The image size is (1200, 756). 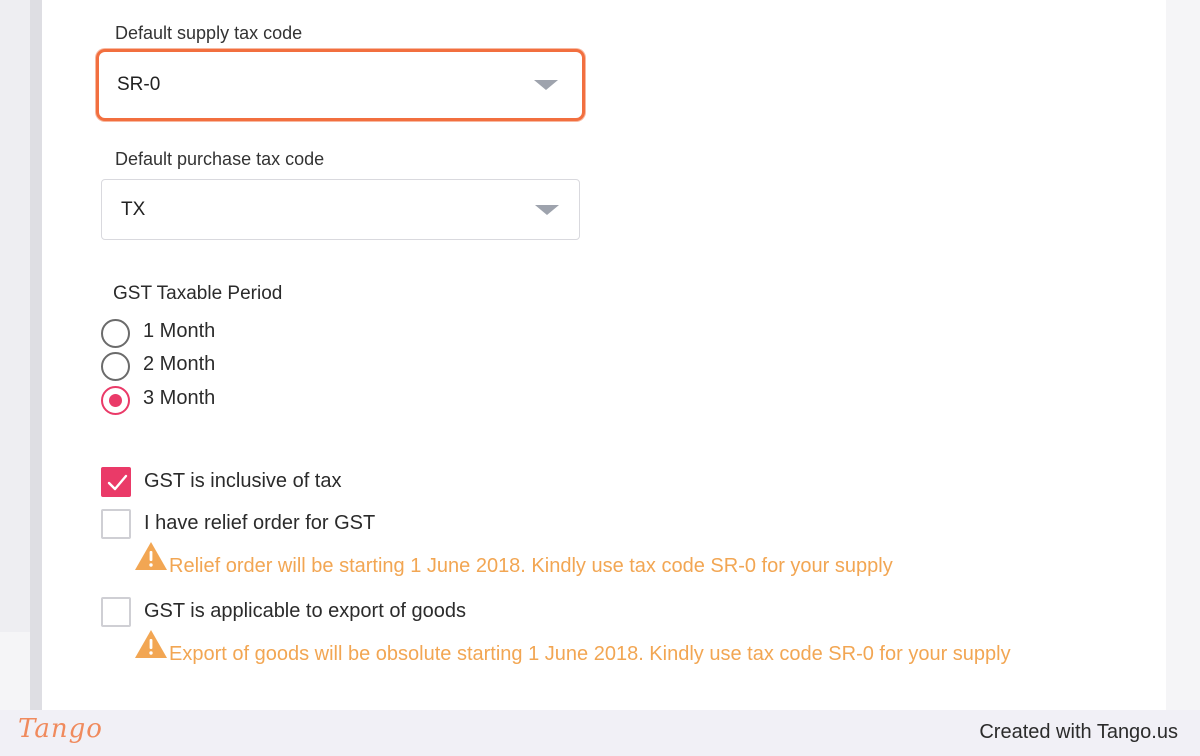 I want to click on radio-label: 1 Month, so click(x=179, y=331).